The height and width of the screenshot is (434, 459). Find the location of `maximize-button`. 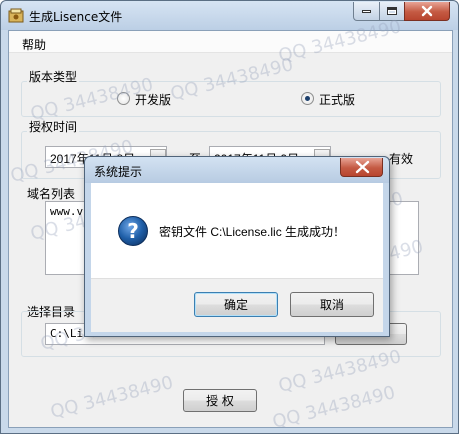

maximize-button is located at coordinates (392, 11).